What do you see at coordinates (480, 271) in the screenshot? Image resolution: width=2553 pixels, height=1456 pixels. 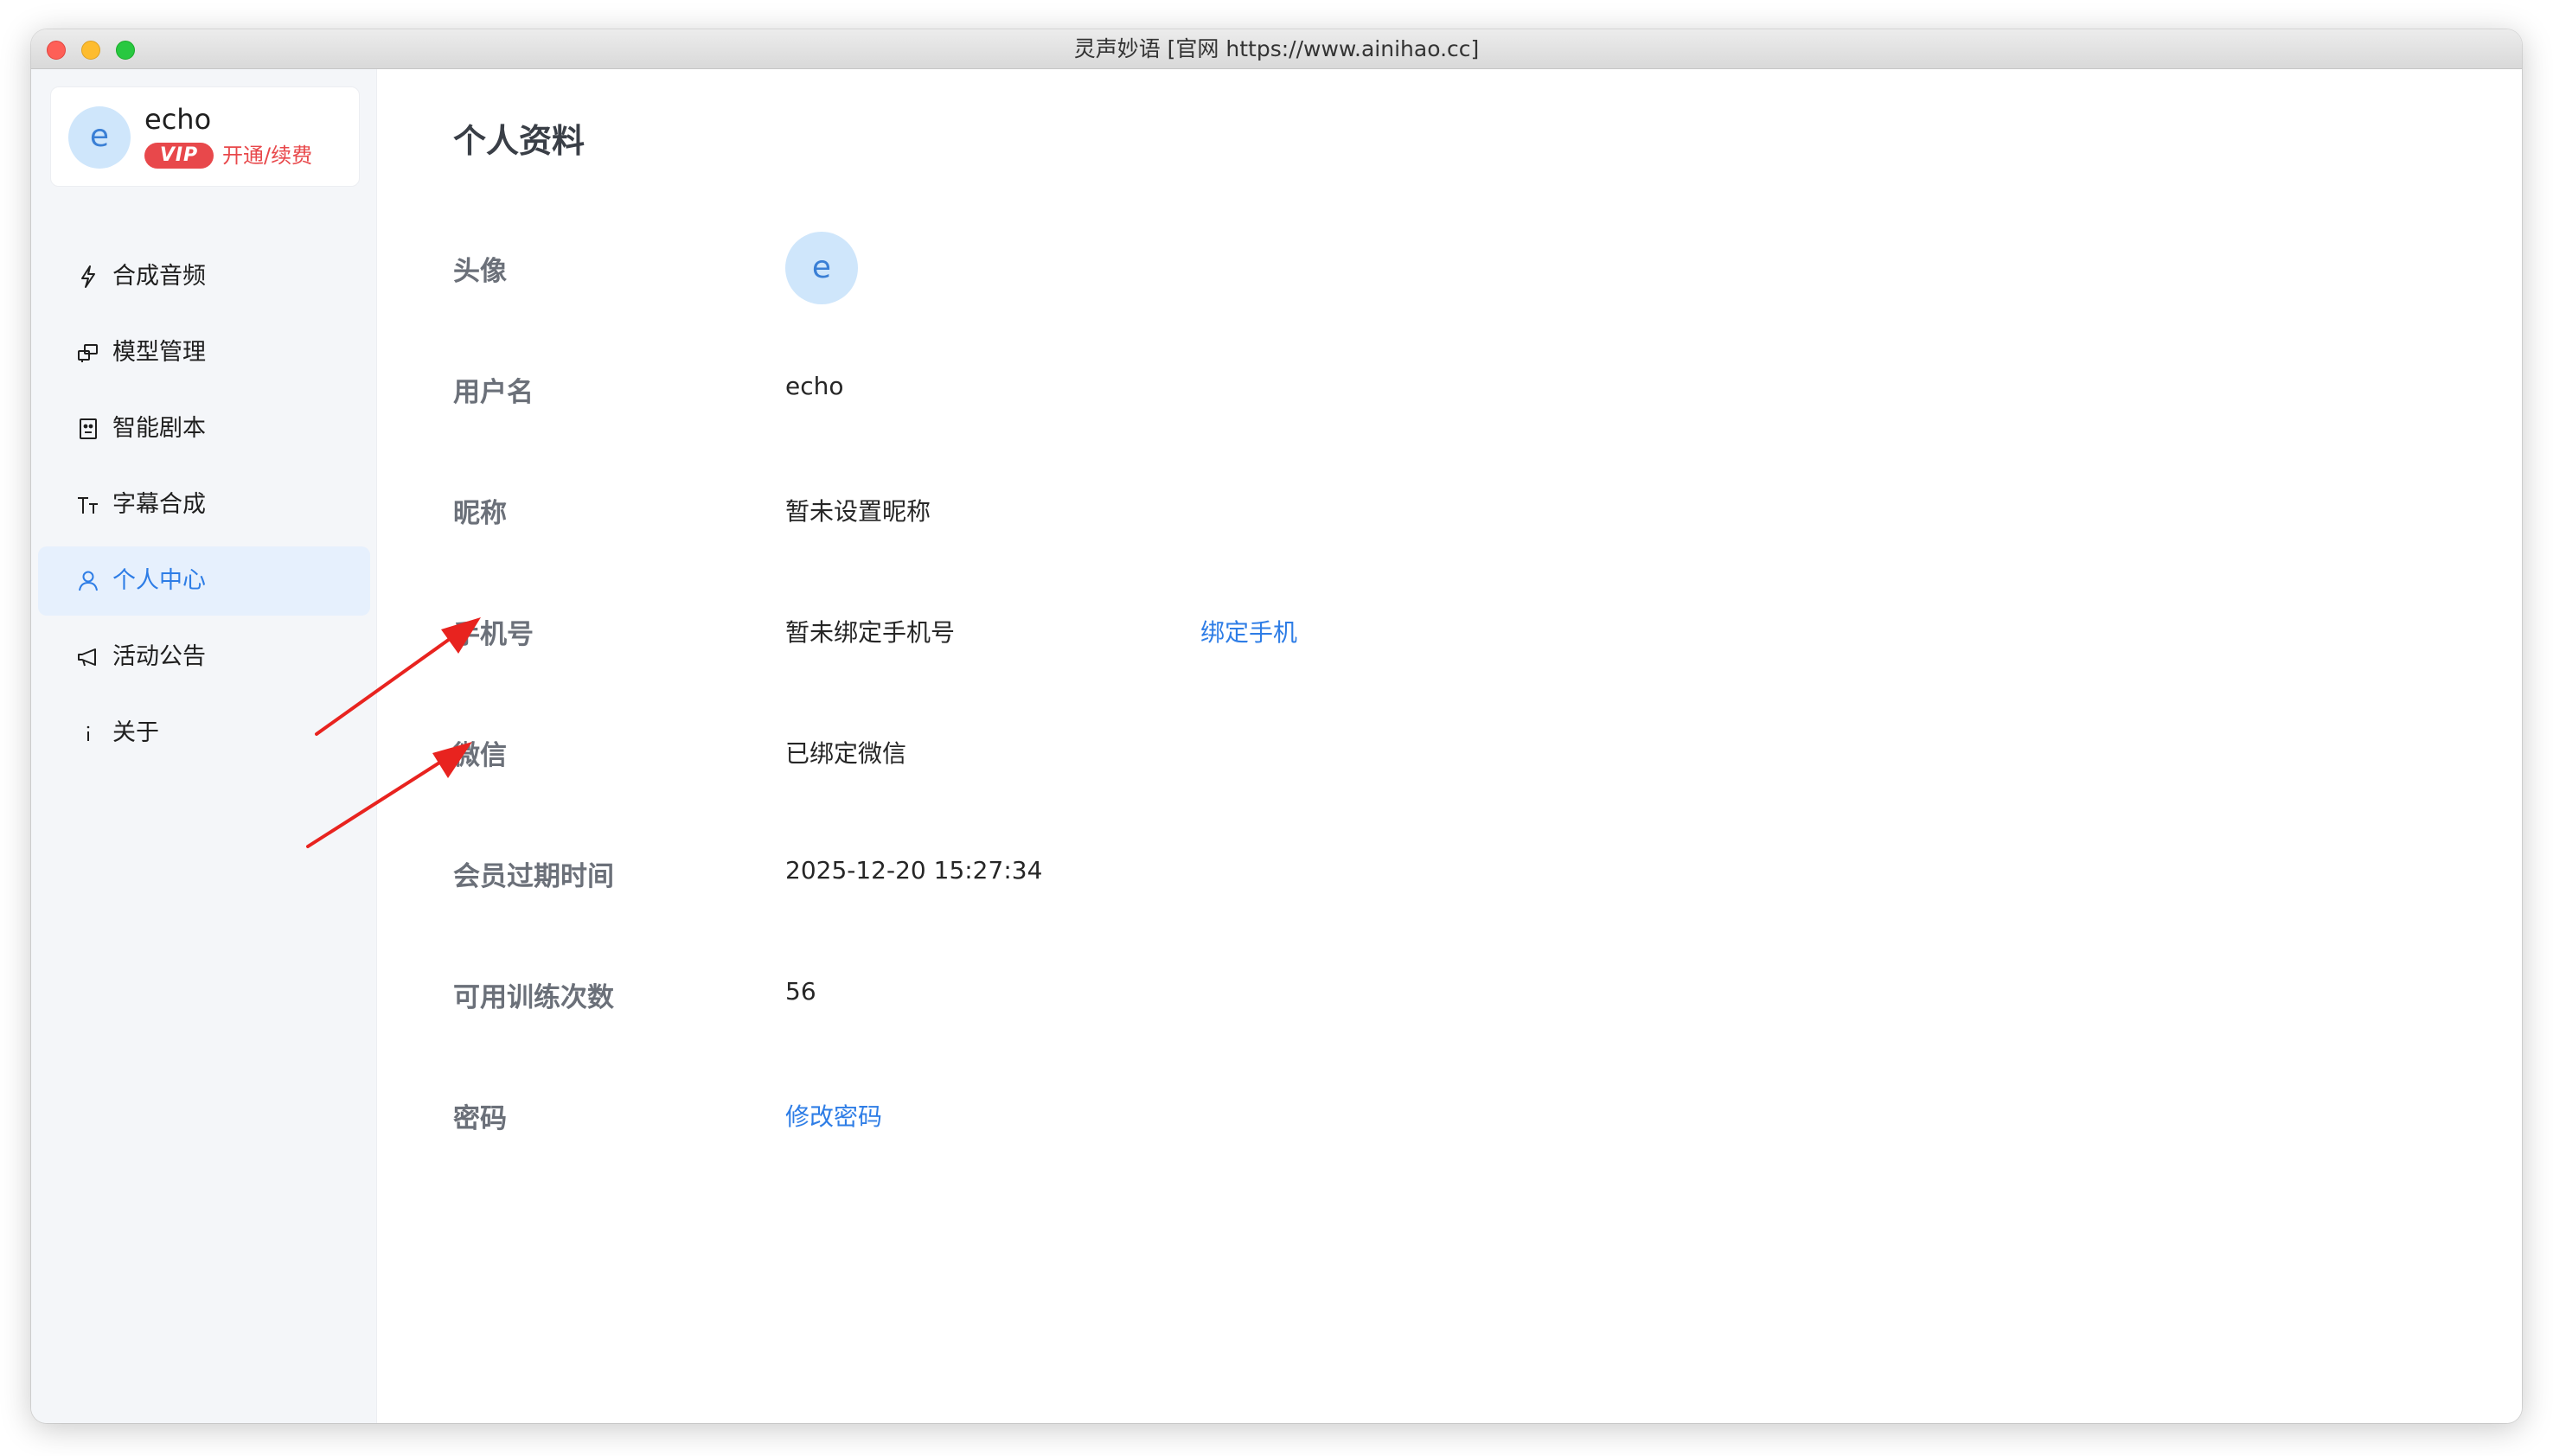 I see `avatar-label: 头像` at bounding box center [480, 271].